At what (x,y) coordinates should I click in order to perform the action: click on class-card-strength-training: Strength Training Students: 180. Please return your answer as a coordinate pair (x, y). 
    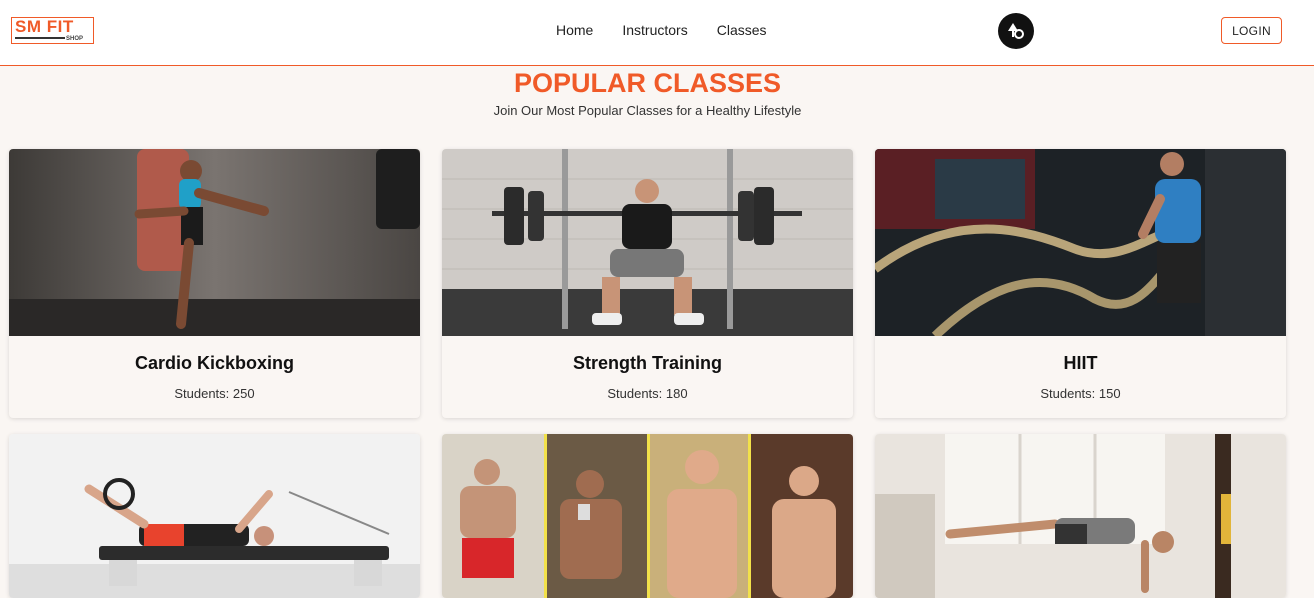
    Looking at the image, I should click on (647, 283).